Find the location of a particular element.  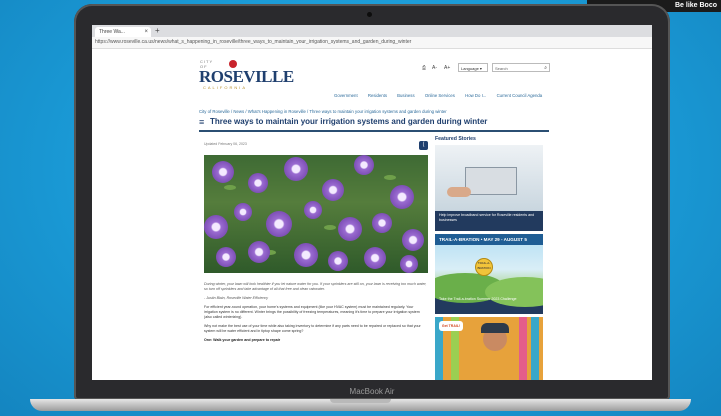

nav-residents: Residents is located at coordinates (377, 95).